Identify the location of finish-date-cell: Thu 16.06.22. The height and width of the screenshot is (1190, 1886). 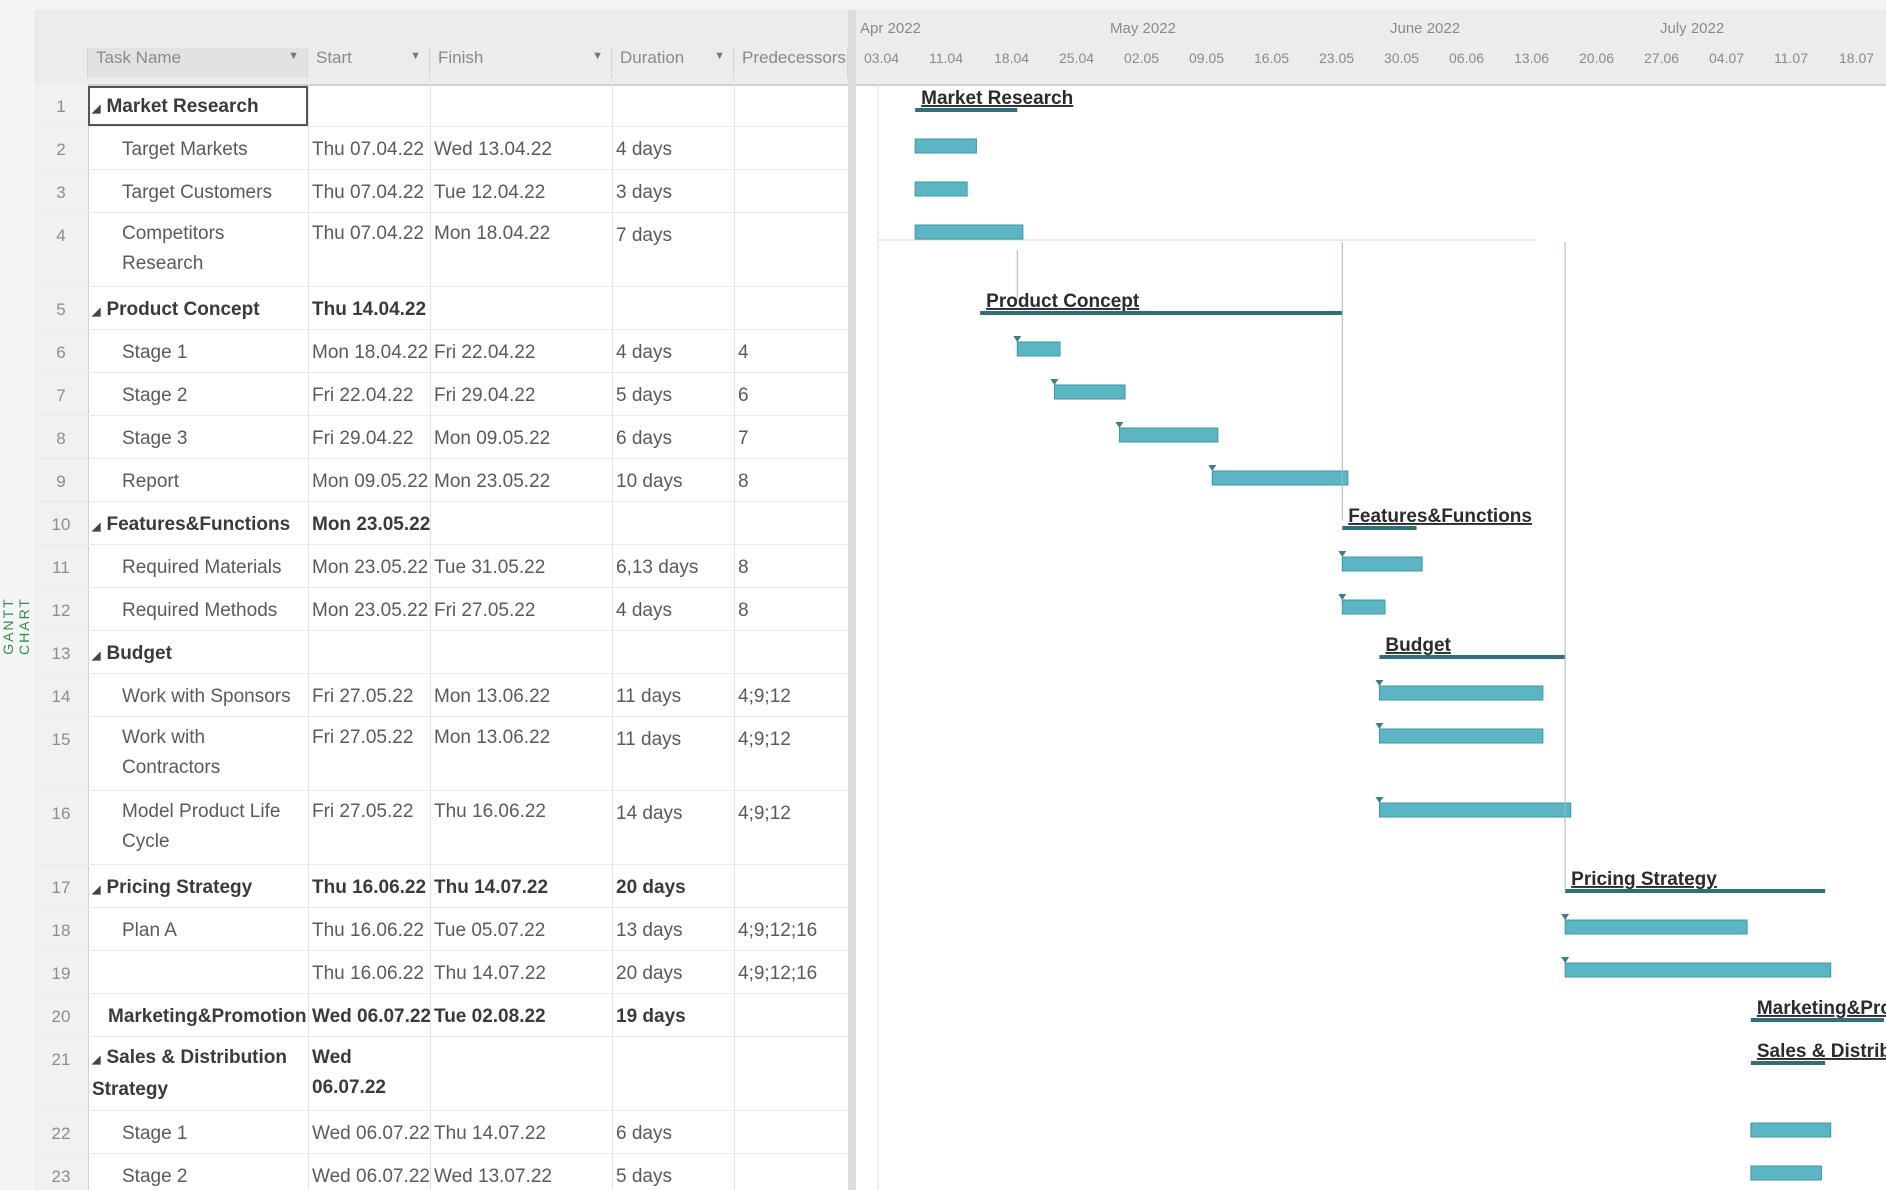
(521, 828).